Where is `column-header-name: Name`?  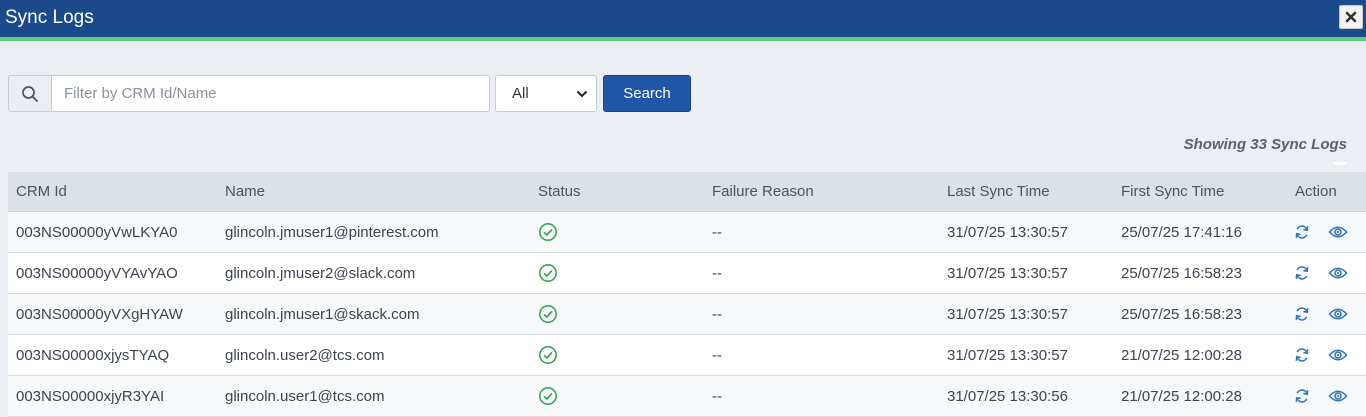 column-header-name: Name is located at coordinates (245, 191).